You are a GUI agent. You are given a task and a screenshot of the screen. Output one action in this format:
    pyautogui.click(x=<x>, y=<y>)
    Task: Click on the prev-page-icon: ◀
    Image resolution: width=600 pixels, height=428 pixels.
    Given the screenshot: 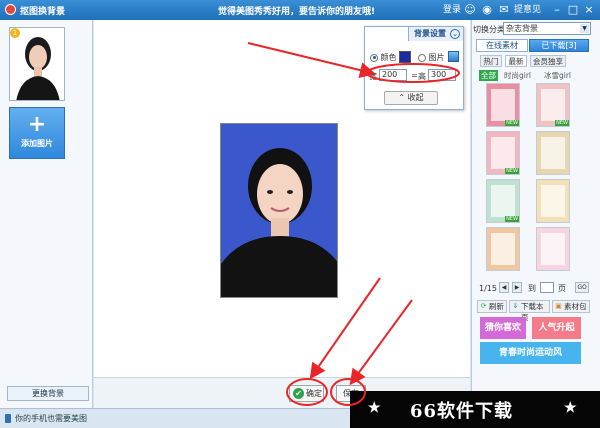 What is the action you would take?
    pyautogui.click(x=504, y=287)
    